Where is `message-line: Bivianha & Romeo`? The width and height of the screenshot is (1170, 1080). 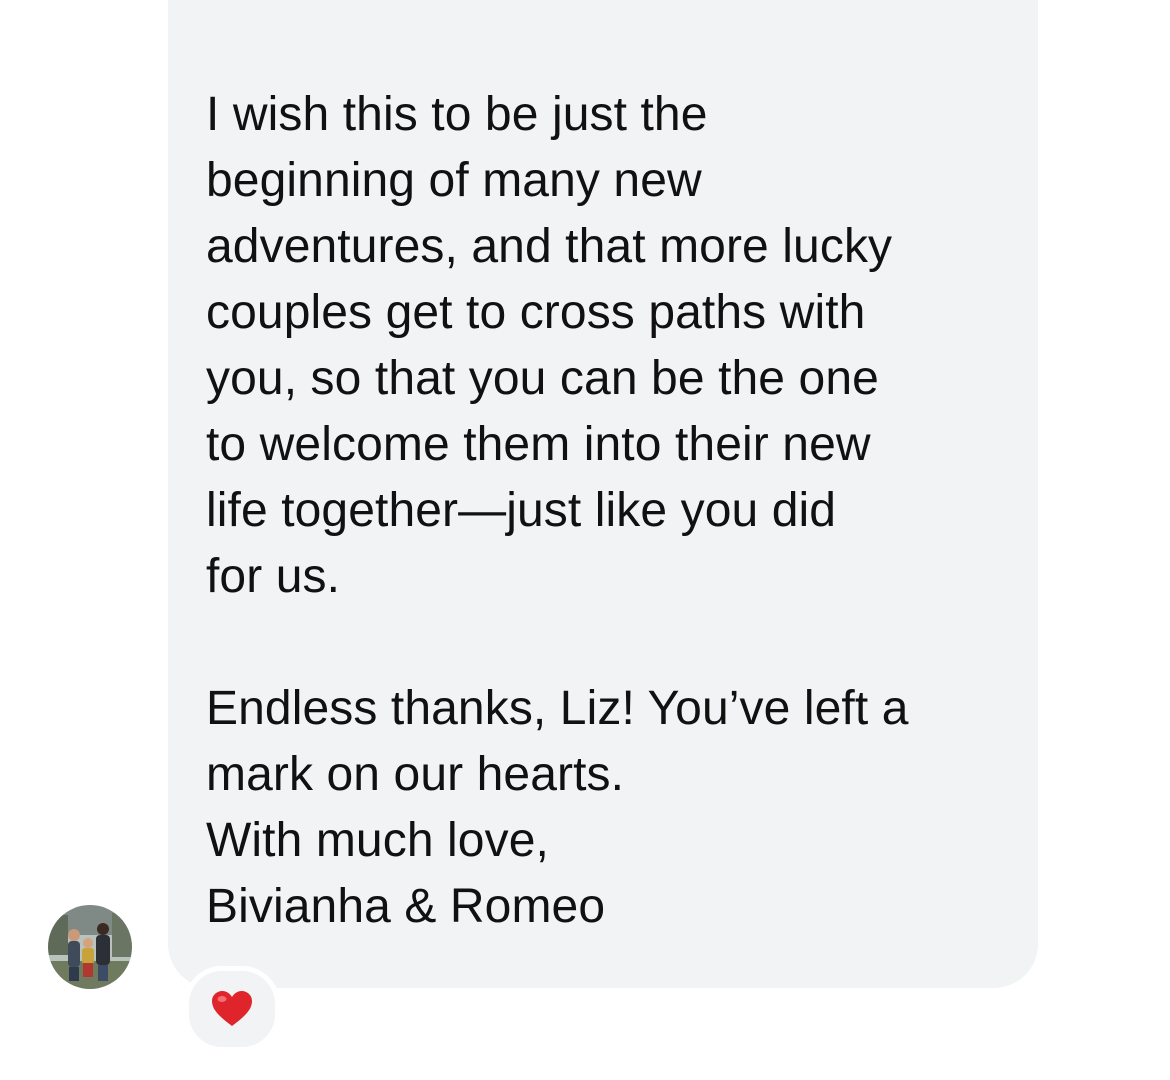 message-line: Bivianha & Romeo is located at coordinates (406, 906).